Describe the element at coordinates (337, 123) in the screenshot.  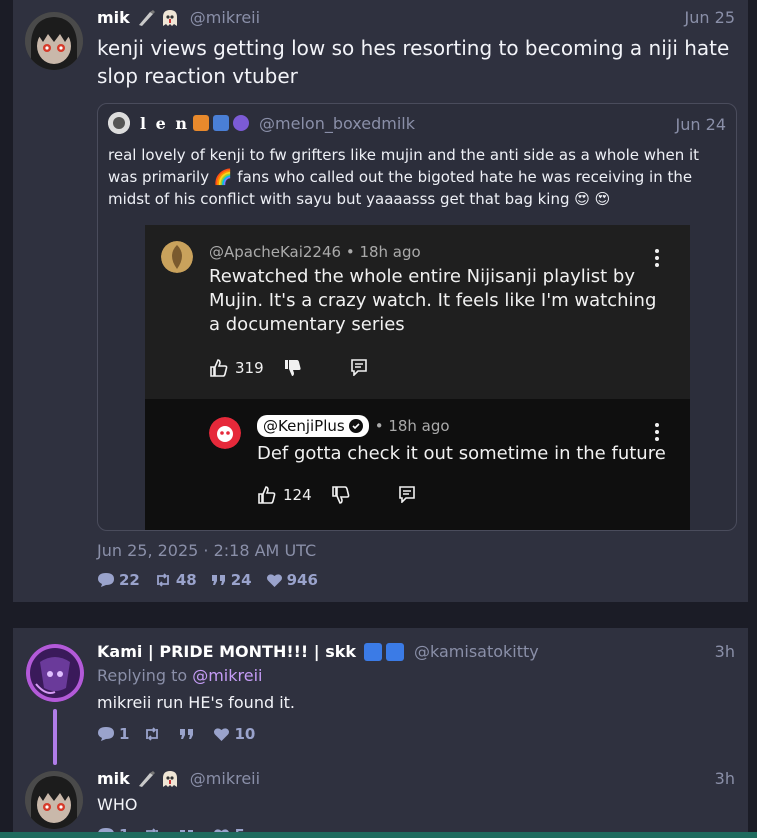
I see `quote-author-handle: @melon_boxedmilk` at that location.